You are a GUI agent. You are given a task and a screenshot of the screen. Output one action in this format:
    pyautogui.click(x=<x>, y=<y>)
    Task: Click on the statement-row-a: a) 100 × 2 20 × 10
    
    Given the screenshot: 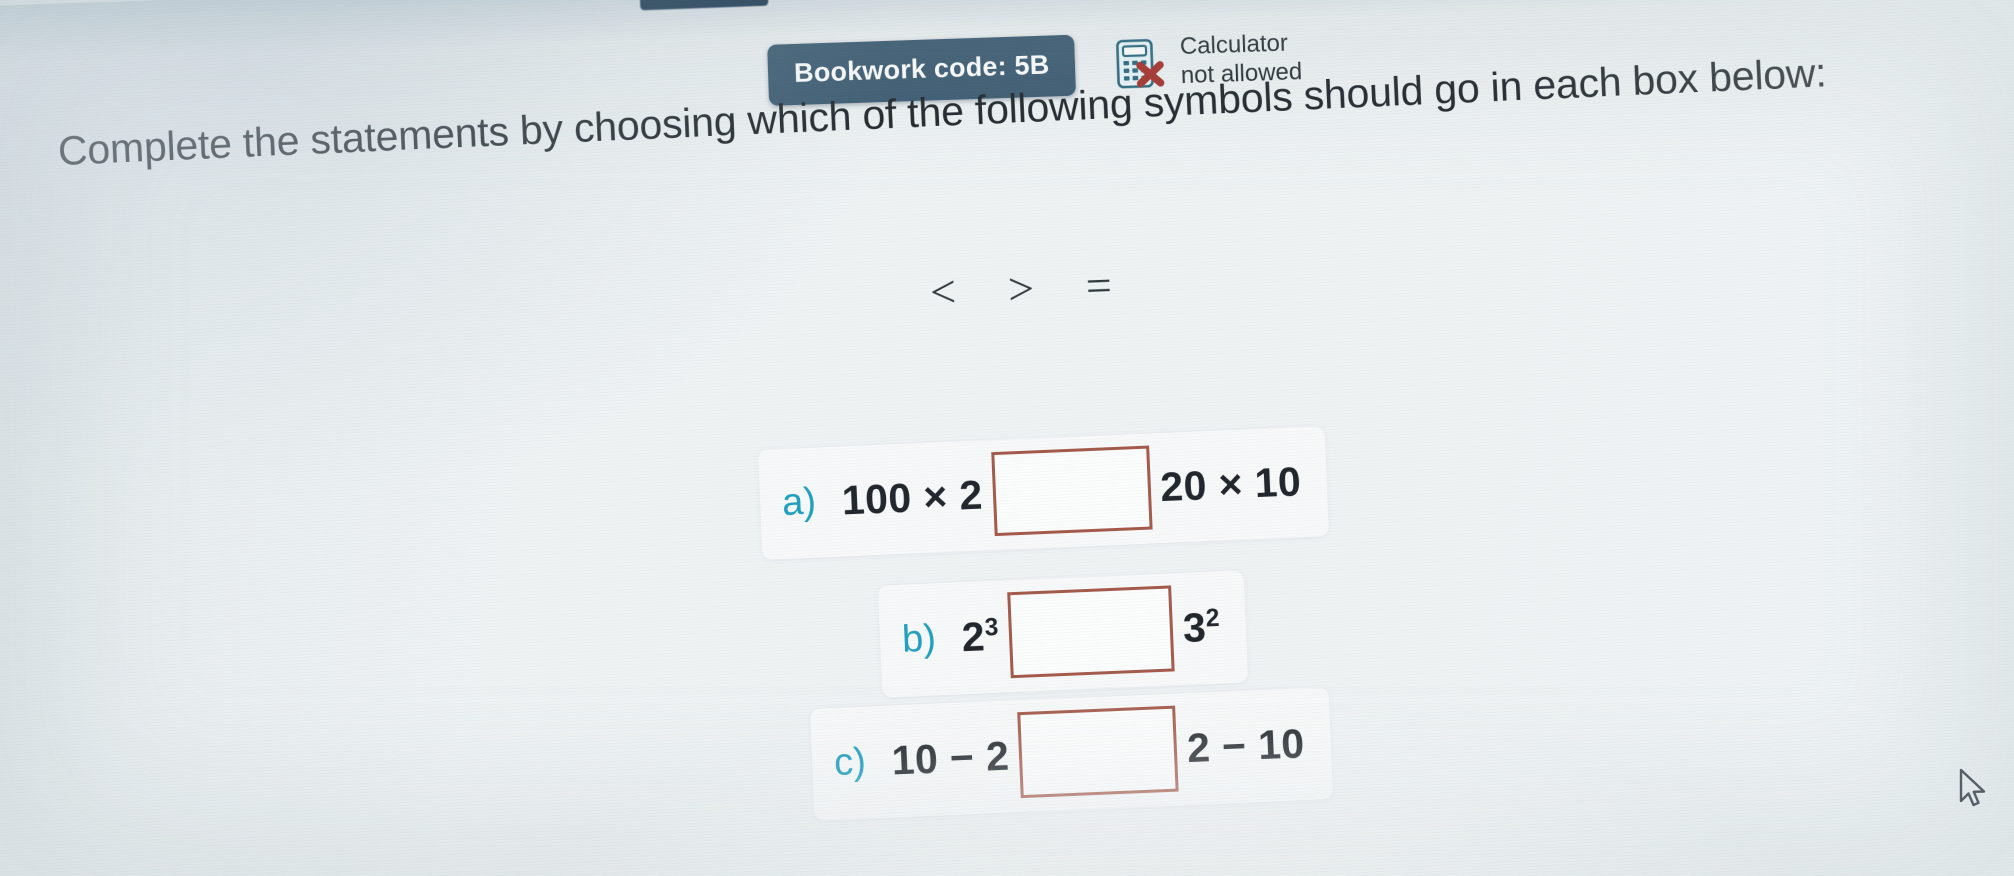 What is the action you would take?
    pyautogui.click(x=1043, y=493)
    